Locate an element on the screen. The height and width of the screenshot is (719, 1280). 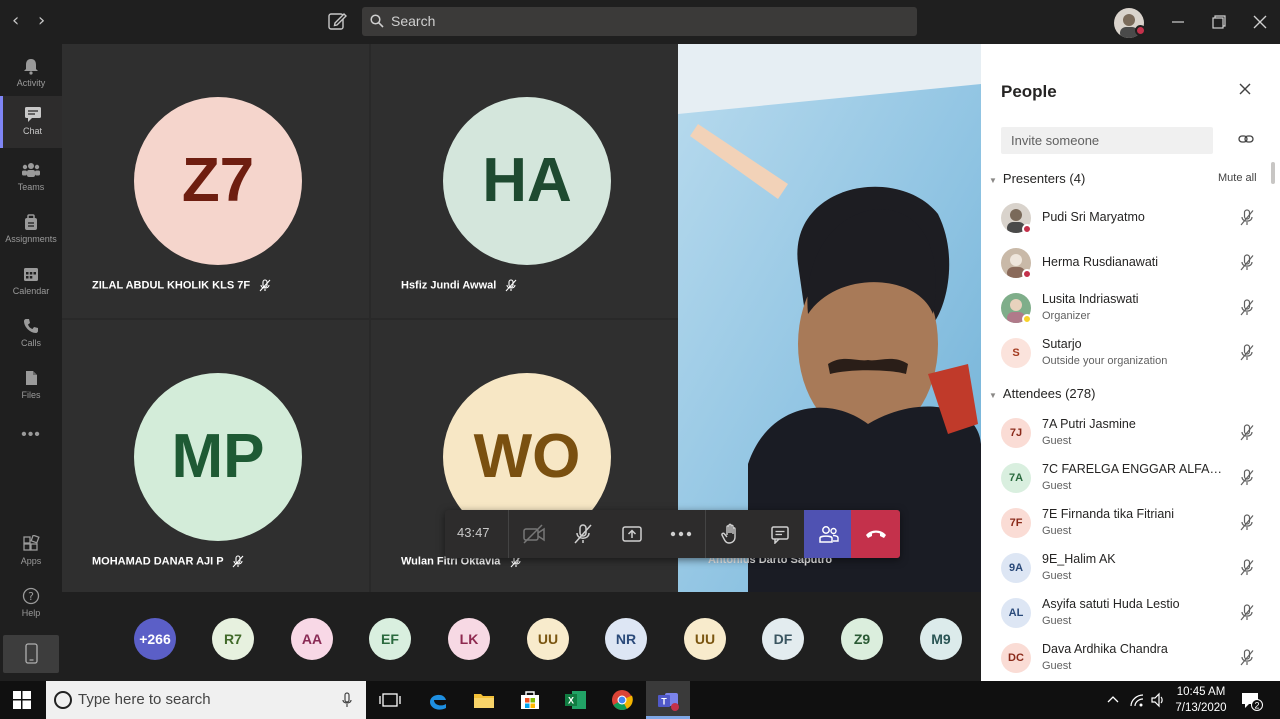
chevron-down-icon: ▼ is located at coordinates (993, 395).